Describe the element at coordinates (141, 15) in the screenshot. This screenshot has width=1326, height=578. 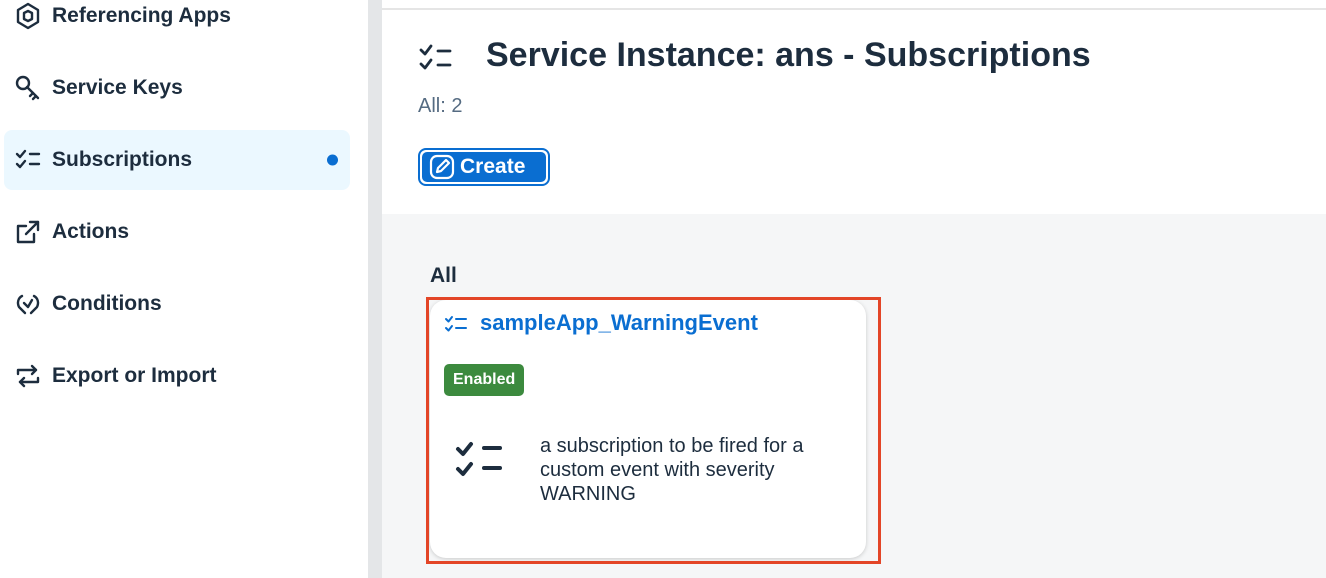
I see `sidebar-item-label: Referencing Apps` at that location.